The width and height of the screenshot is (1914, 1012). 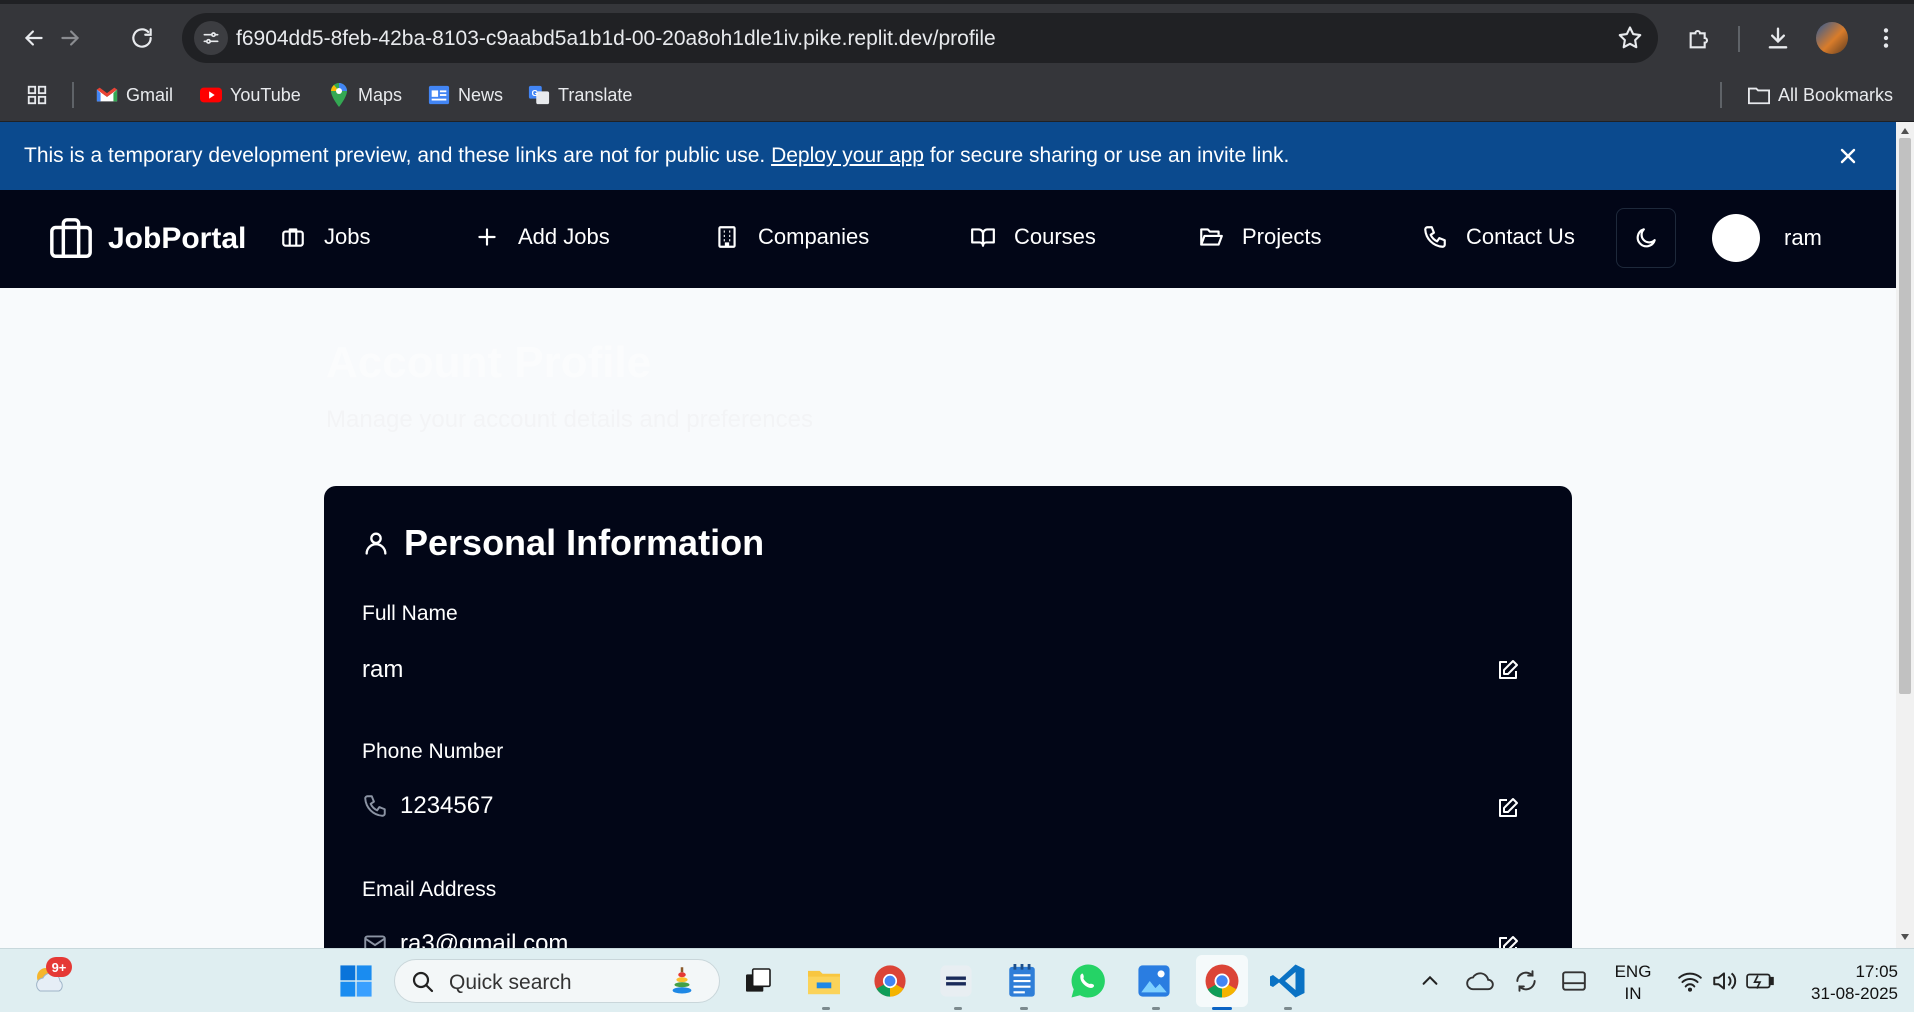 What do you see at coordinates (147, 239) in the screenshot?
I see `brand-logo: JobPortal` at bounding box center [147, 239].